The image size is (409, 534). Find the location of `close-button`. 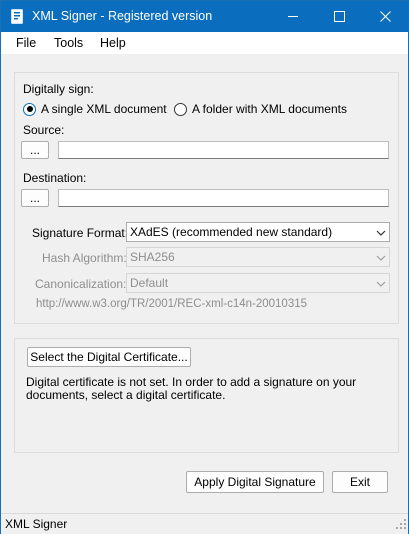

close-button is located at coordinates (385, 16).